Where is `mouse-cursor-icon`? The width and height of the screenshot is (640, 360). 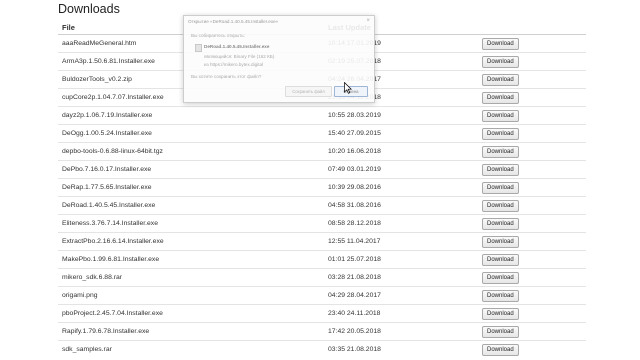 mouse-cursor-icon is located at coordinates (348, 88).